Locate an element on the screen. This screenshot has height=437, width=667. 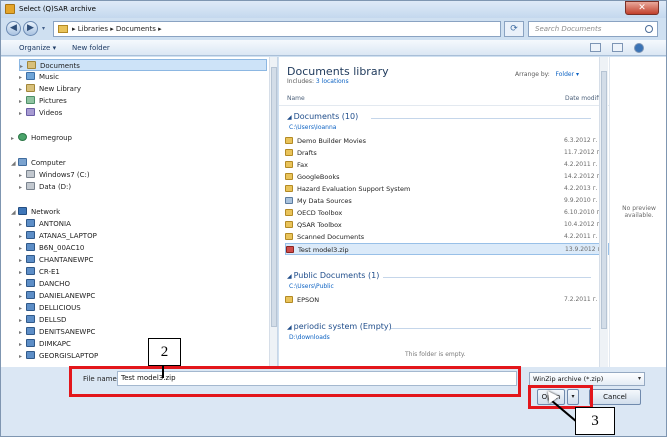
nav-item-host: ▸ DELLSD is located at coordinates (42, 320).